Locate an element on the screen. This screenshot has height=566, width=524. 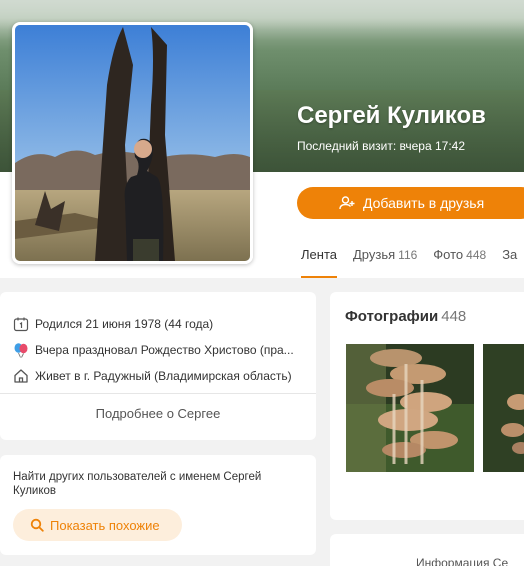
search-icon is located at coordinates (37, 525).